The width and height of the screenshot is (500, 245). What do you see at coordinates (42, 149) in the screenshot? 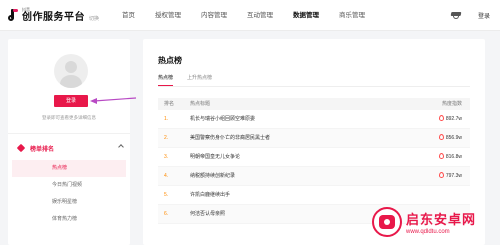
I see `ranking-section-label: 榜单排名` at bounding box center [42, 149].